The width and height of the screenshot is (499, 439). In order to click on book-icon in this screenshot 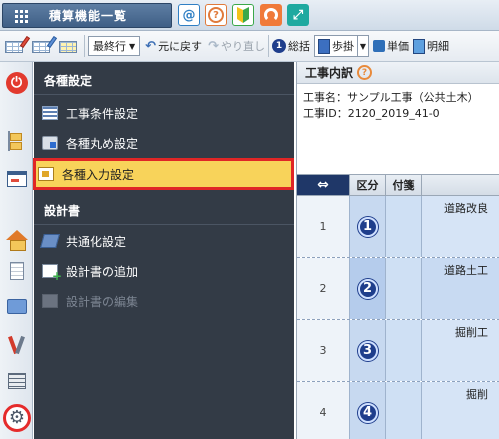, I will do `click(323, 46)`.